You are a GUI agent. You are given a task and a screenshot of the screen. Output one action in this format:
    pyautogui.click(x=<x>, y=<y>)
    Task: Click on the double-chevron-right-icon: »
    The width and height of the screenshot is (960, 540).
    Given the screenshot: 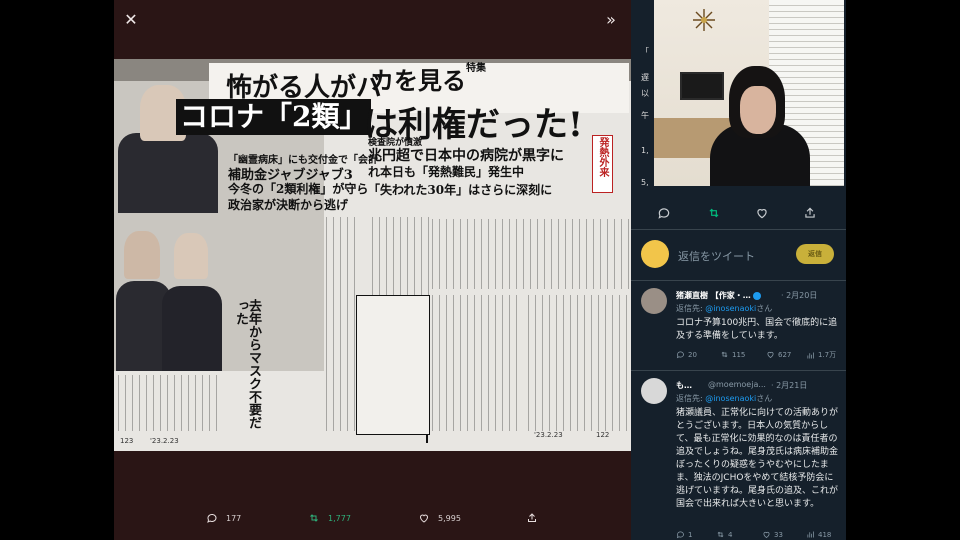 What is the action you would take?
    pyautogui.click(x=611, y=19)
    